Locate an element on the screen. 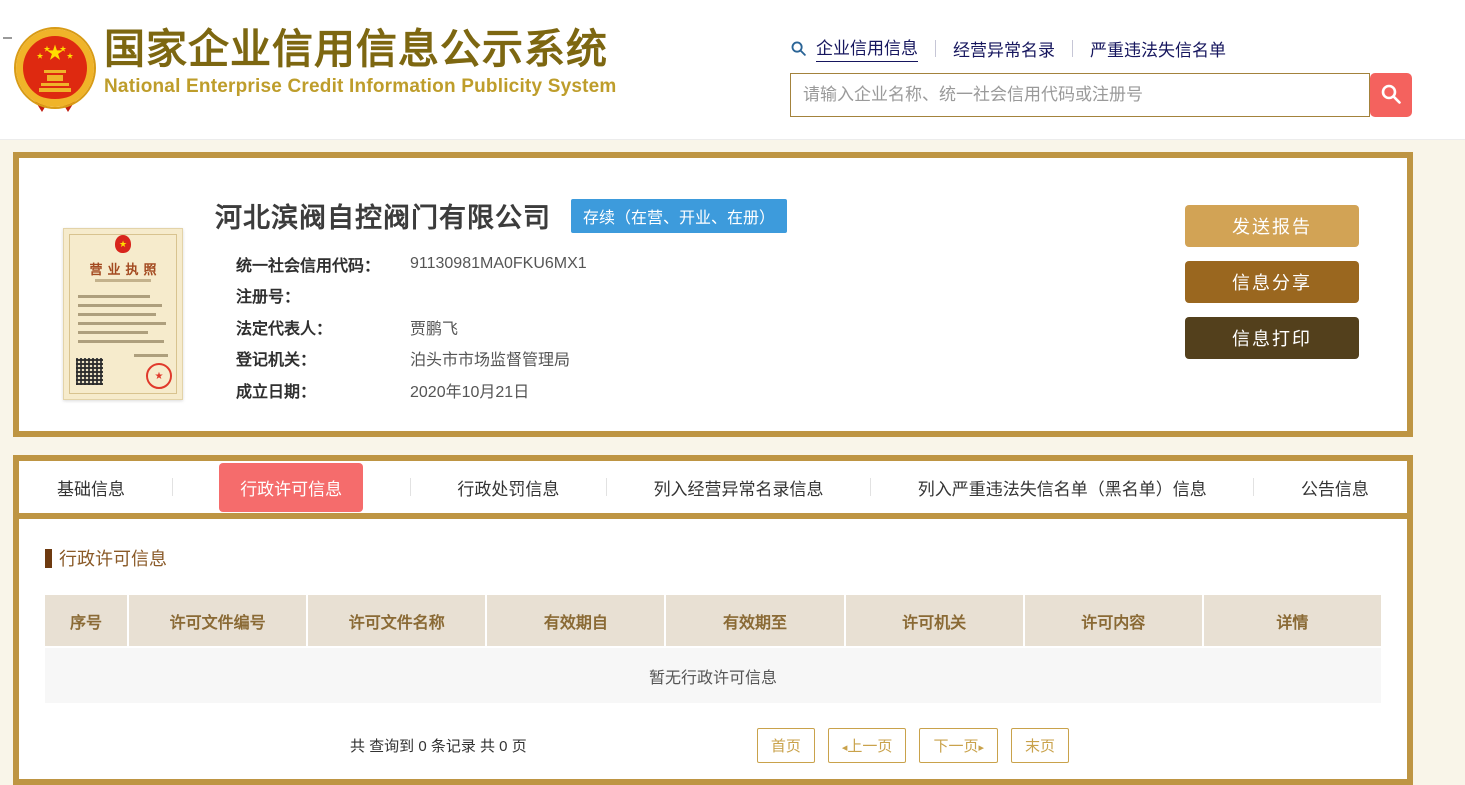  share-info-button: 信息分享 is located at coordinates (1272, 282).